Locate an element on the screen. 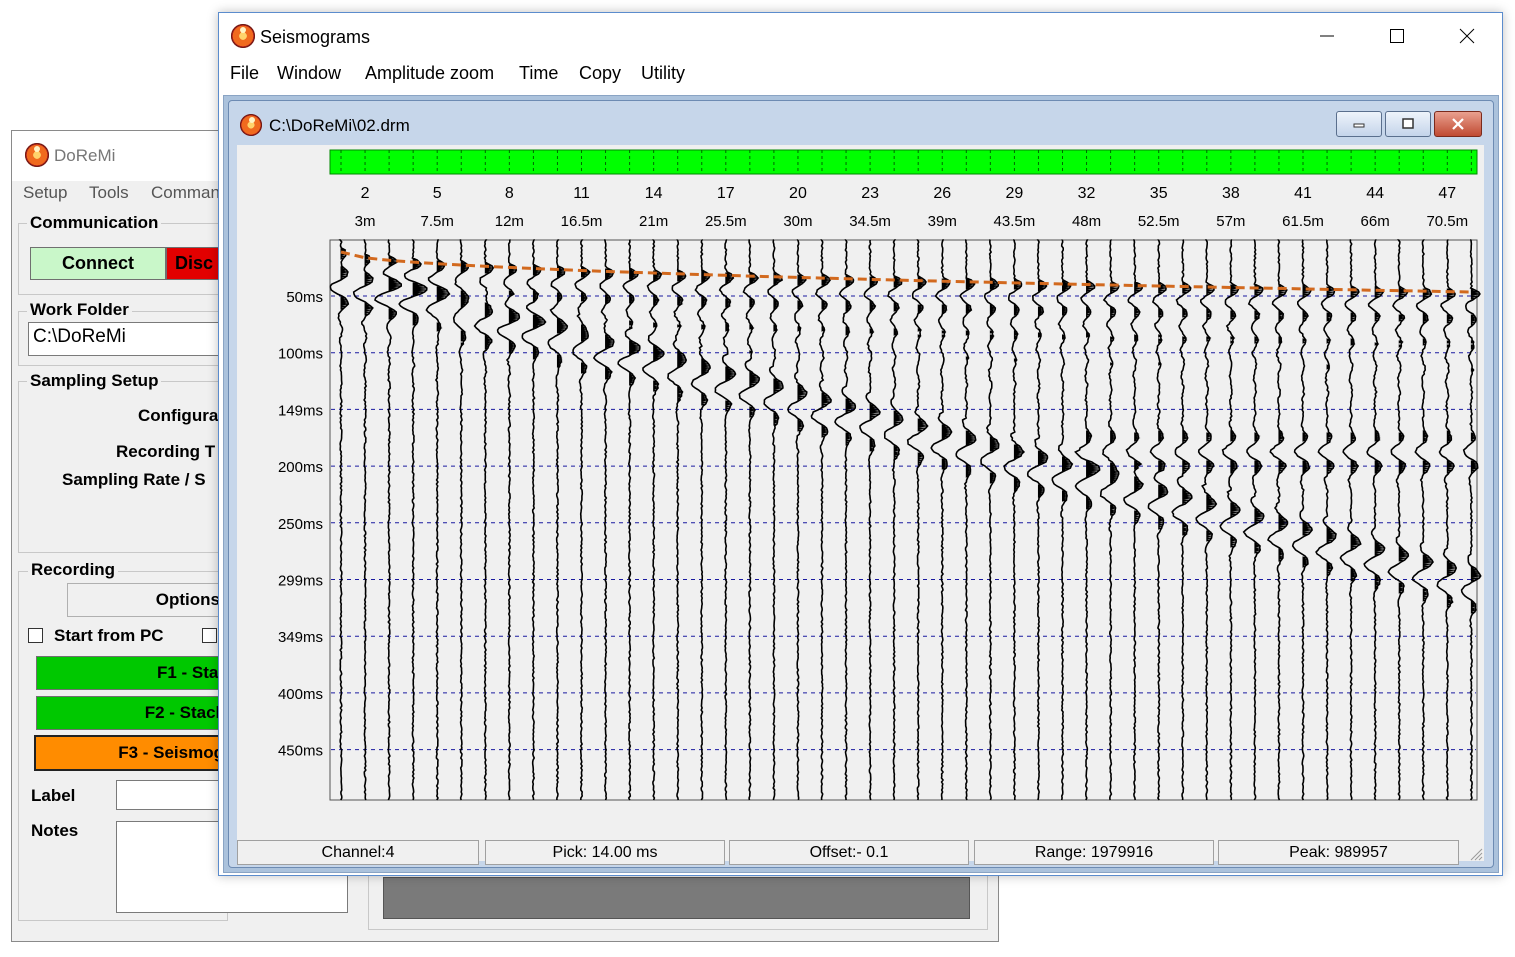  menu-setup: Setup is located at coordinates (45, 193).